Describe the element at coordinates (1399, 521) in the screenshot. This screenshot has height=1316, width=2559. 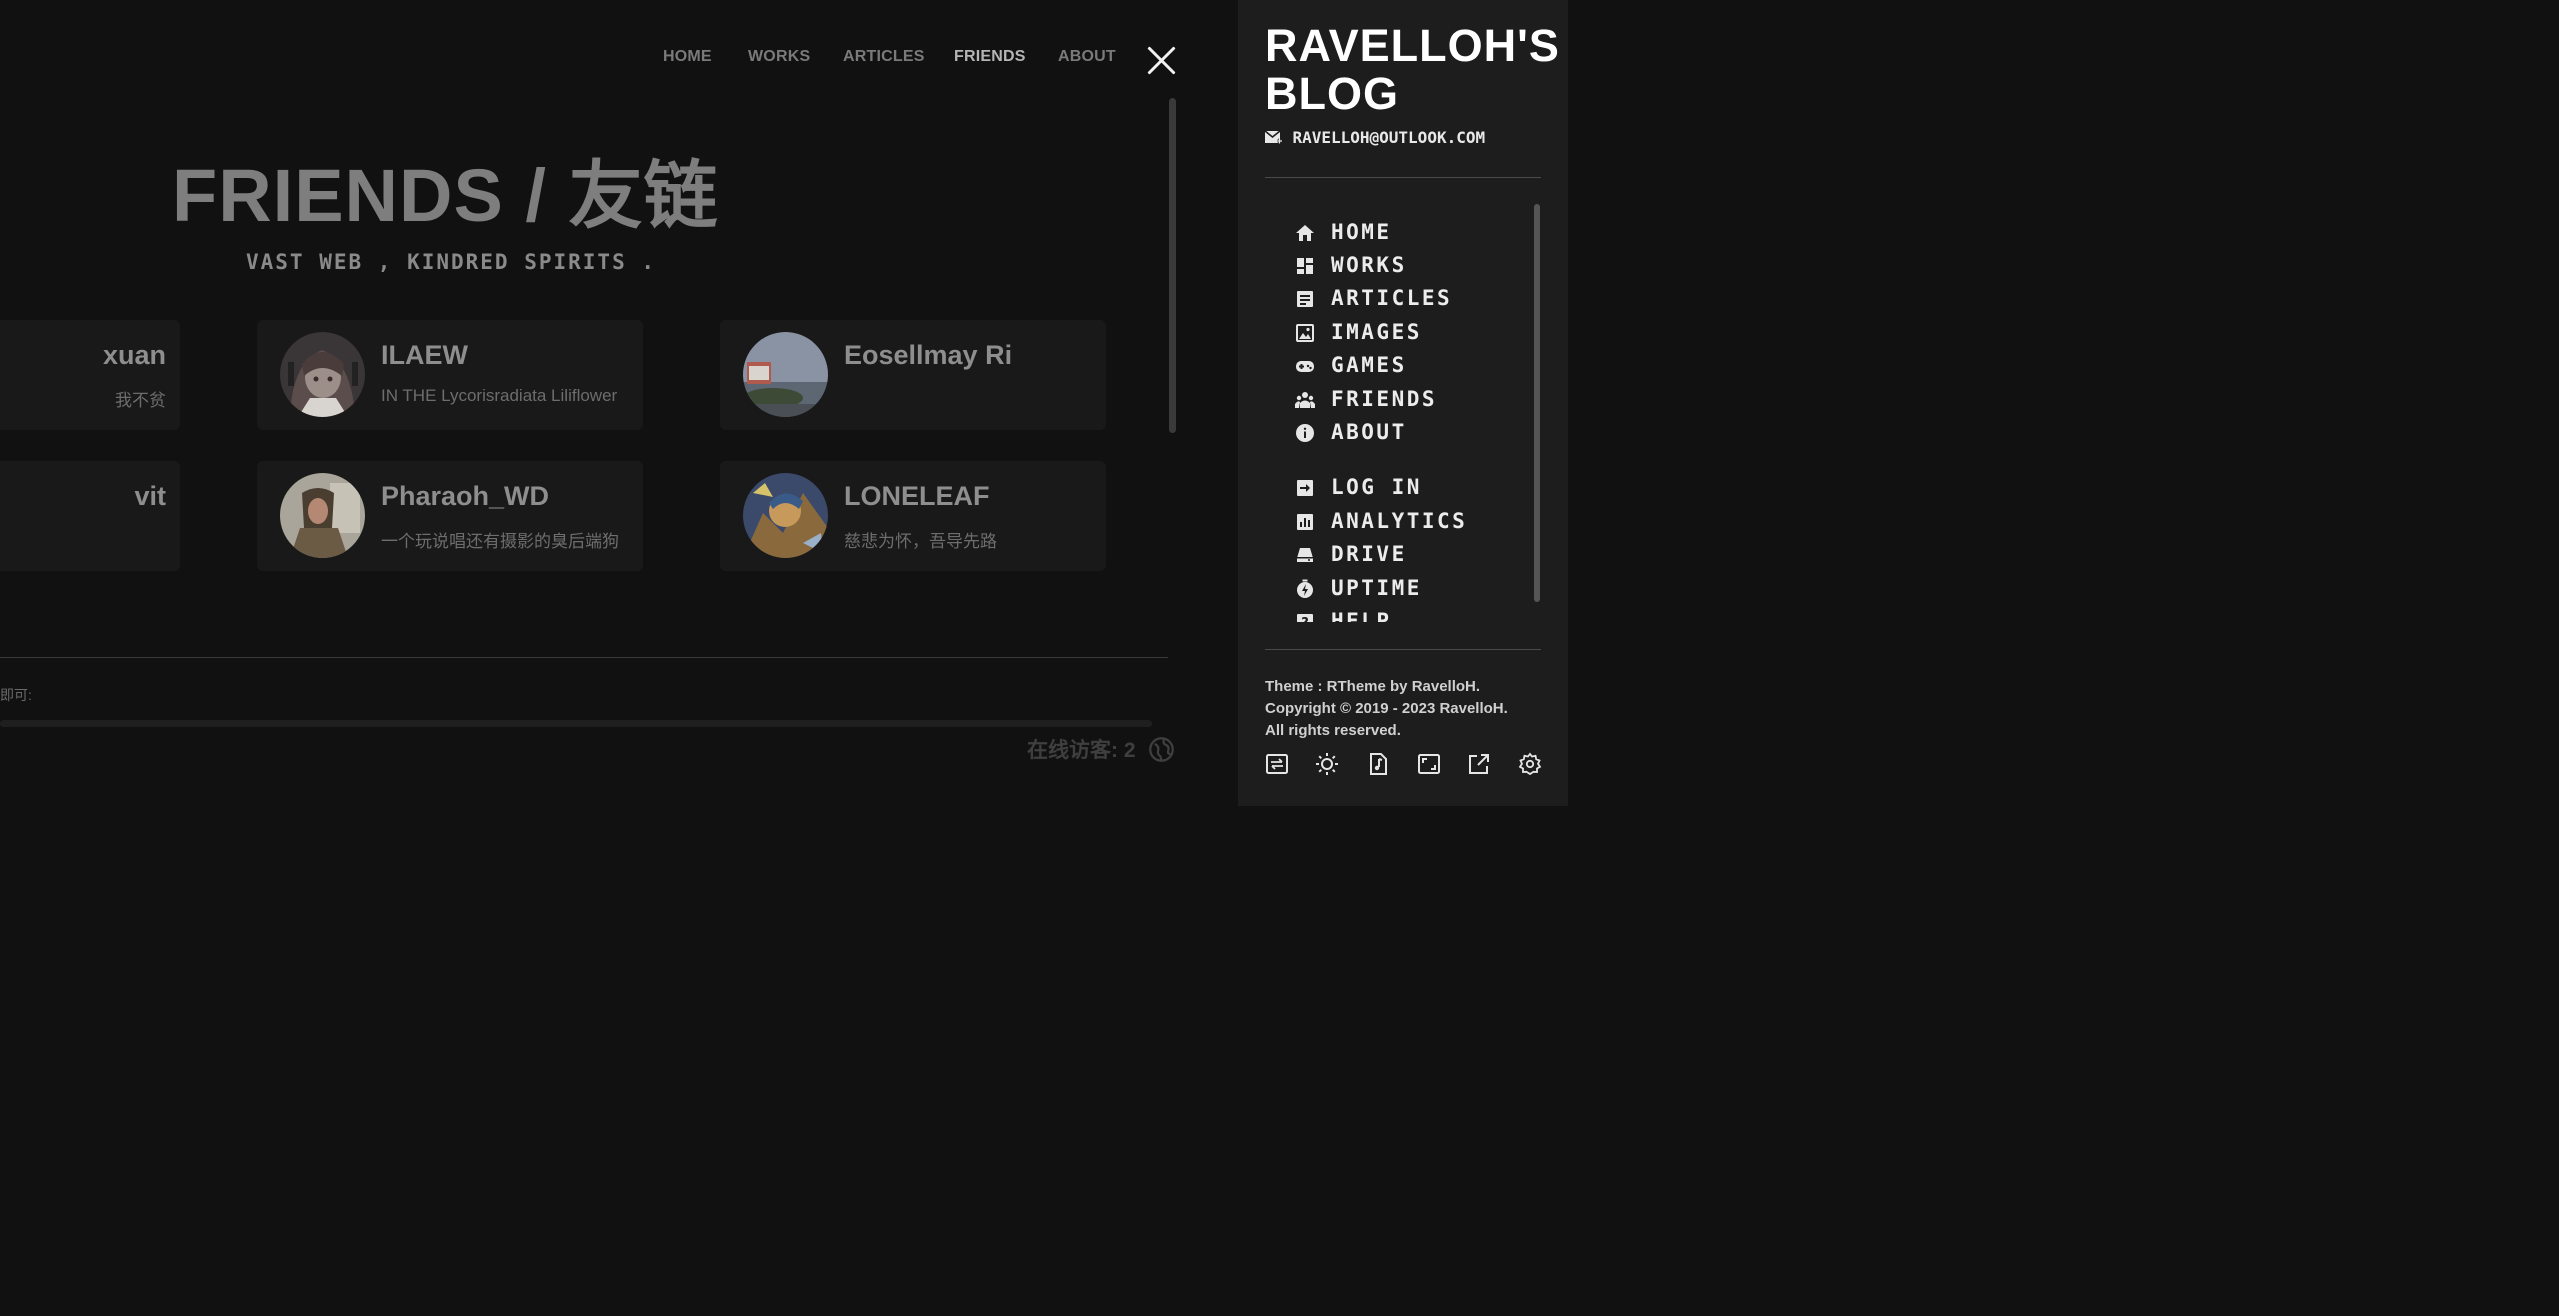
I see `sidebar-item-label: ANALYTICS` at that location.